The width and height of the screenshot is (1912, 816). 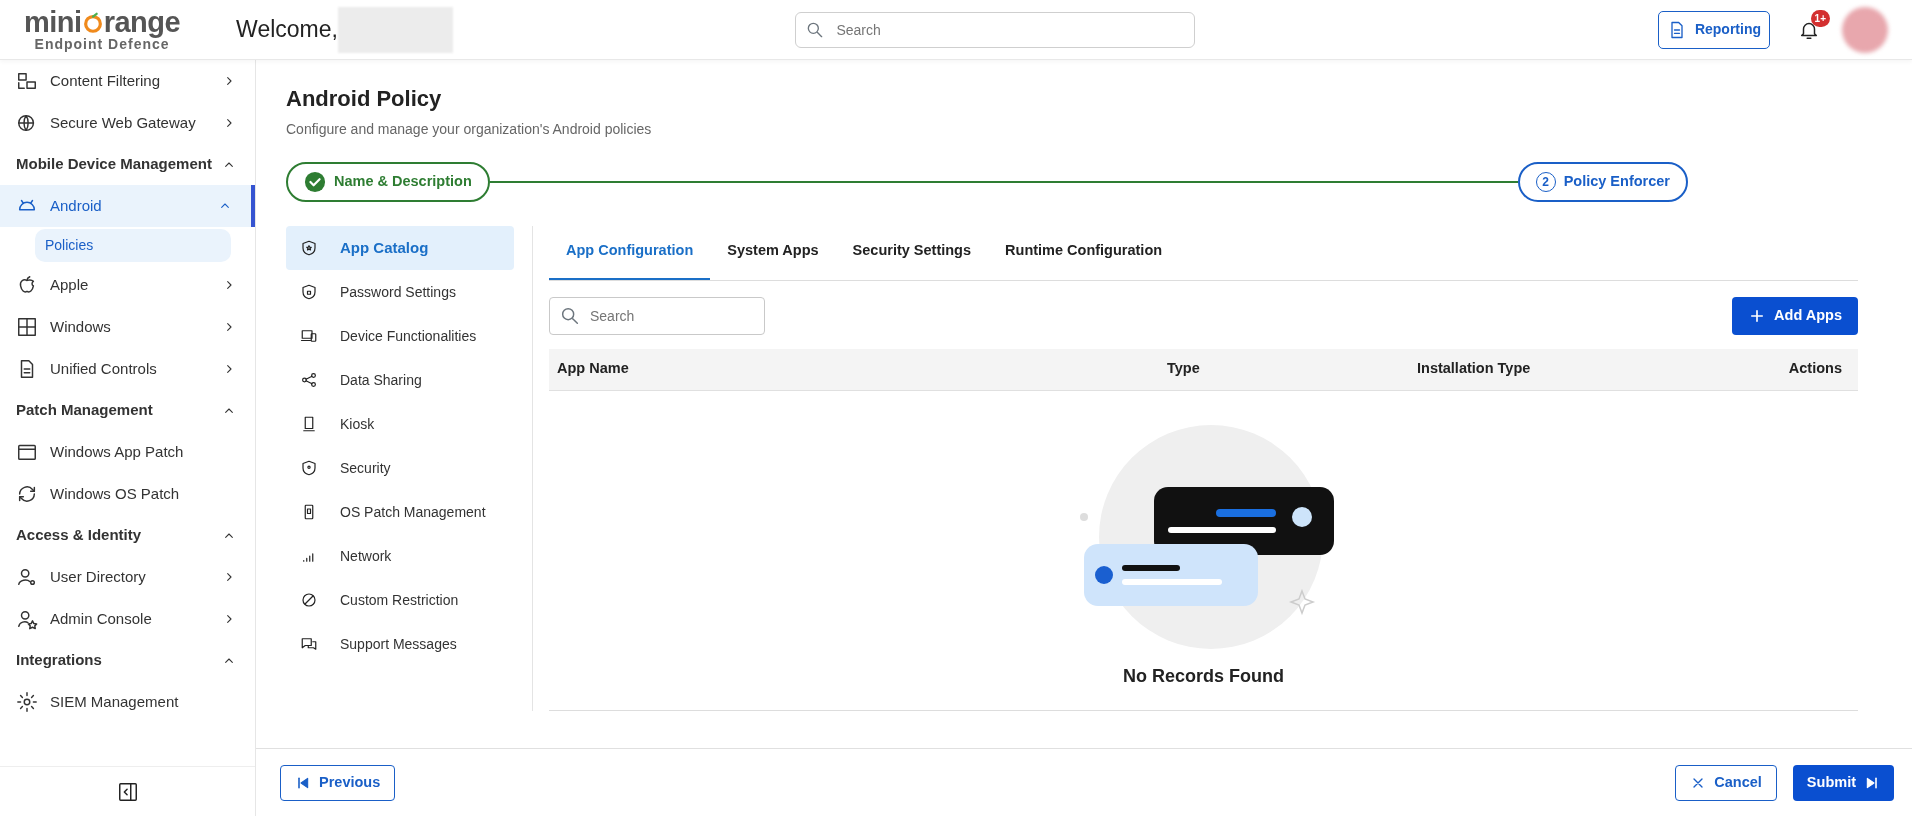 What do you see at coordinates (309, 468) in the screenshot?
I see `shield-icon` at bounding box center [309, 468].